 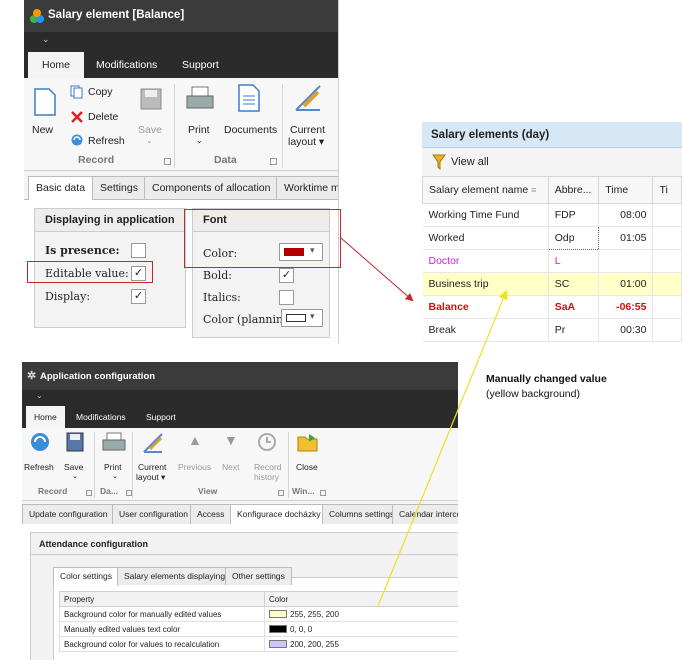 I want to click on annotation-arrows, so click(x=424, y=422).